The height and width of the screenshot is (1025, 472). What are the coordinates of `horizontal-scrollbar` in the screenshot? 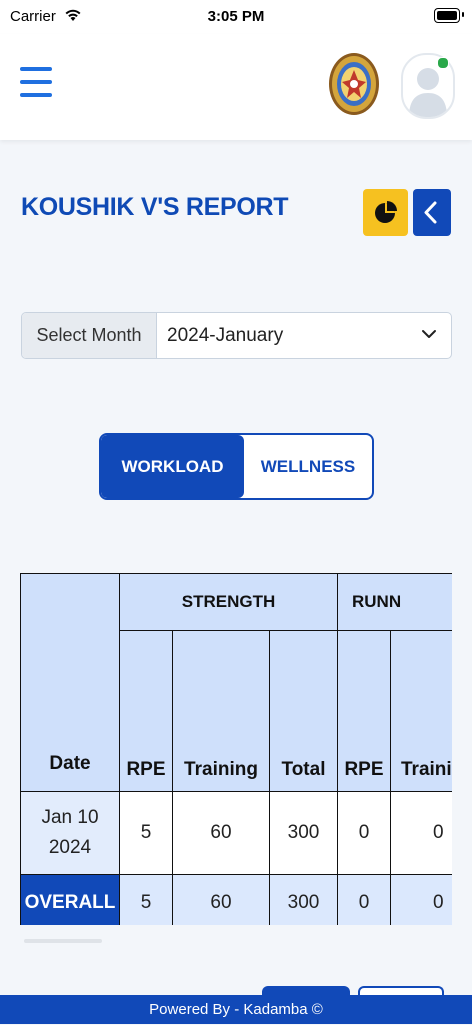 It's located at (63, 941).